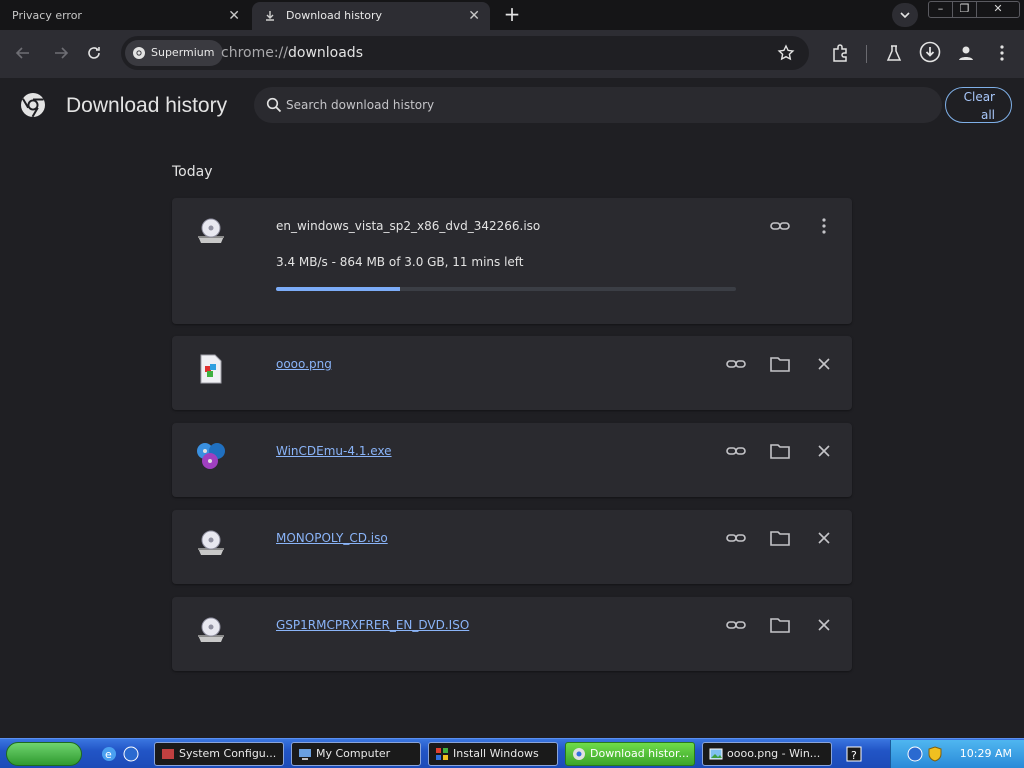 The image size is (1024, 768). I want to click on help-tray-icon, so click(915, 754).